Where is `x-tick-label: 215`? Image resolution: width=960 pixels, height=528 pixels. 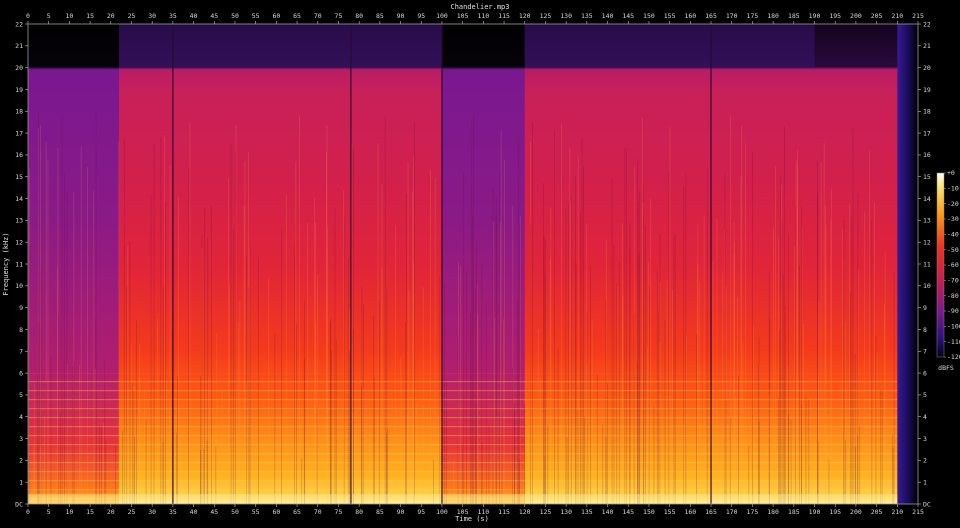
x-tick-label: 215 is located at coordinates (918, 16).